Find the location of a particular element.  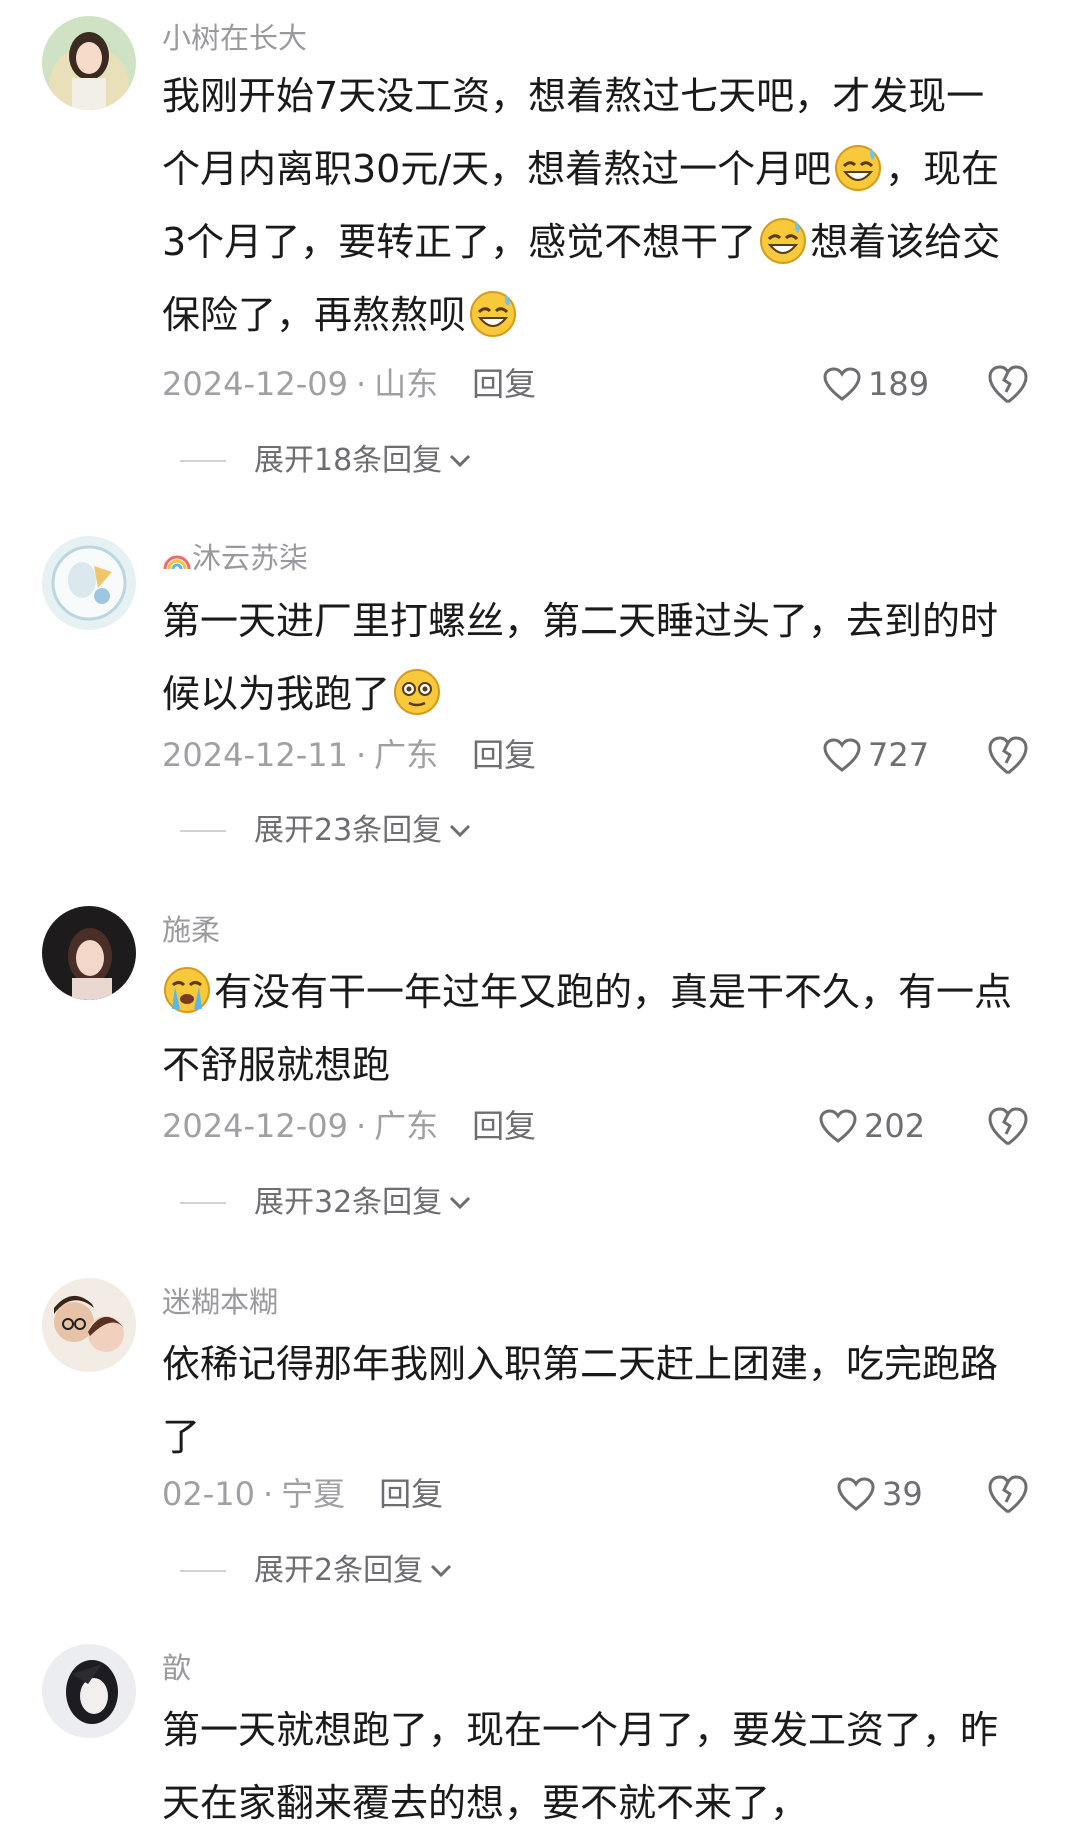

comment-line: 有没有干一年过年又跑的，真是干不久，有一点 is located at coordinates (602, 992).